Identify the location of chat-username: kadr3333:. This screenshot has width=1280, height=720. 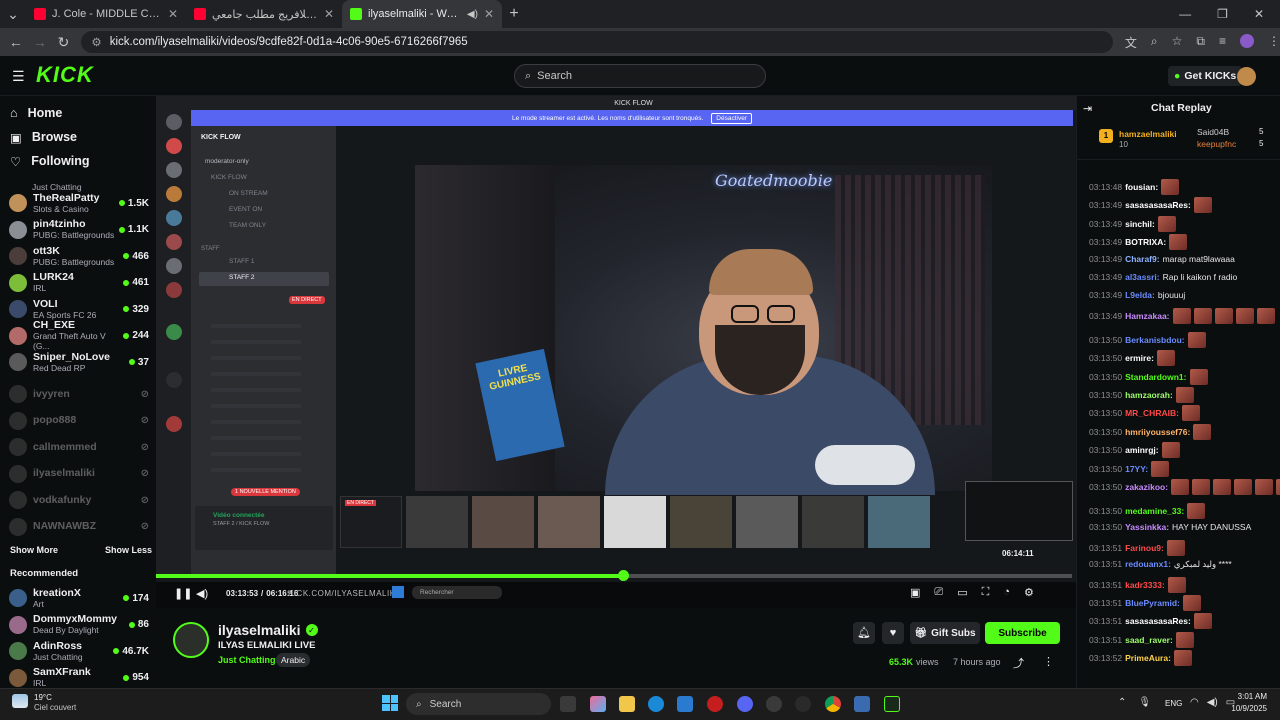
(1145, 585).